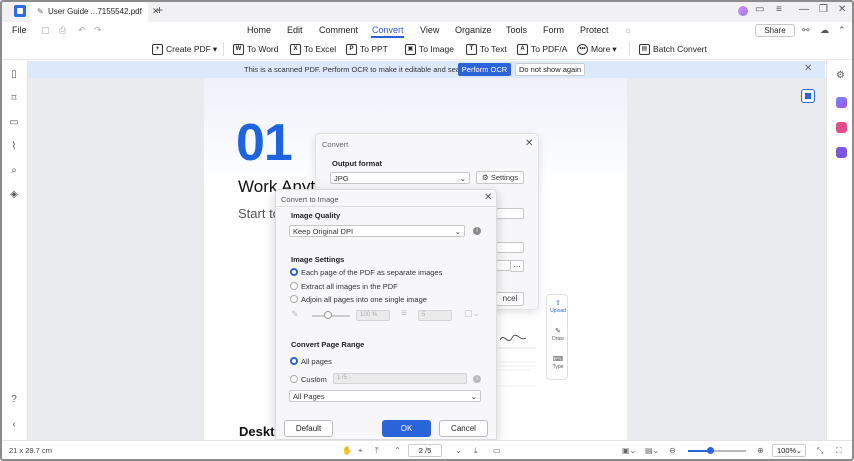 Image resolution: width=854 pixels, height=461 pixels. What do you see at coordinates (349, 286) in the screenshot?
I see `option-extract-images: Extract all images in the PDF` at bounding box center [349, 286].